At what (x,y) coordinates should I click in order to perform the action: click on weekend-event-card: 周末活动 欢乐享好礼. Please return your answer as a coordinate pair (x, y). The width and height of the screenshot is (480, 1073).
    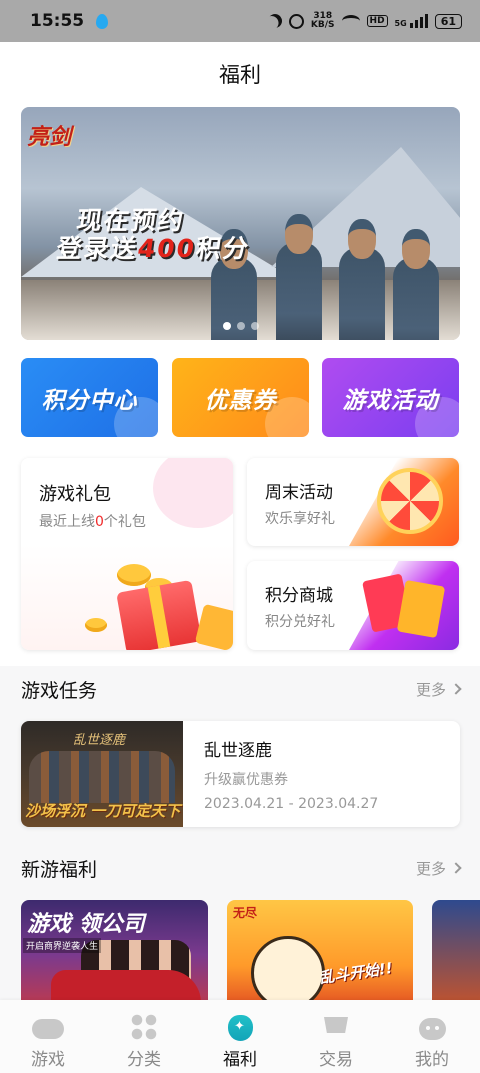
    Looking at the image, I should click on (353, 502).